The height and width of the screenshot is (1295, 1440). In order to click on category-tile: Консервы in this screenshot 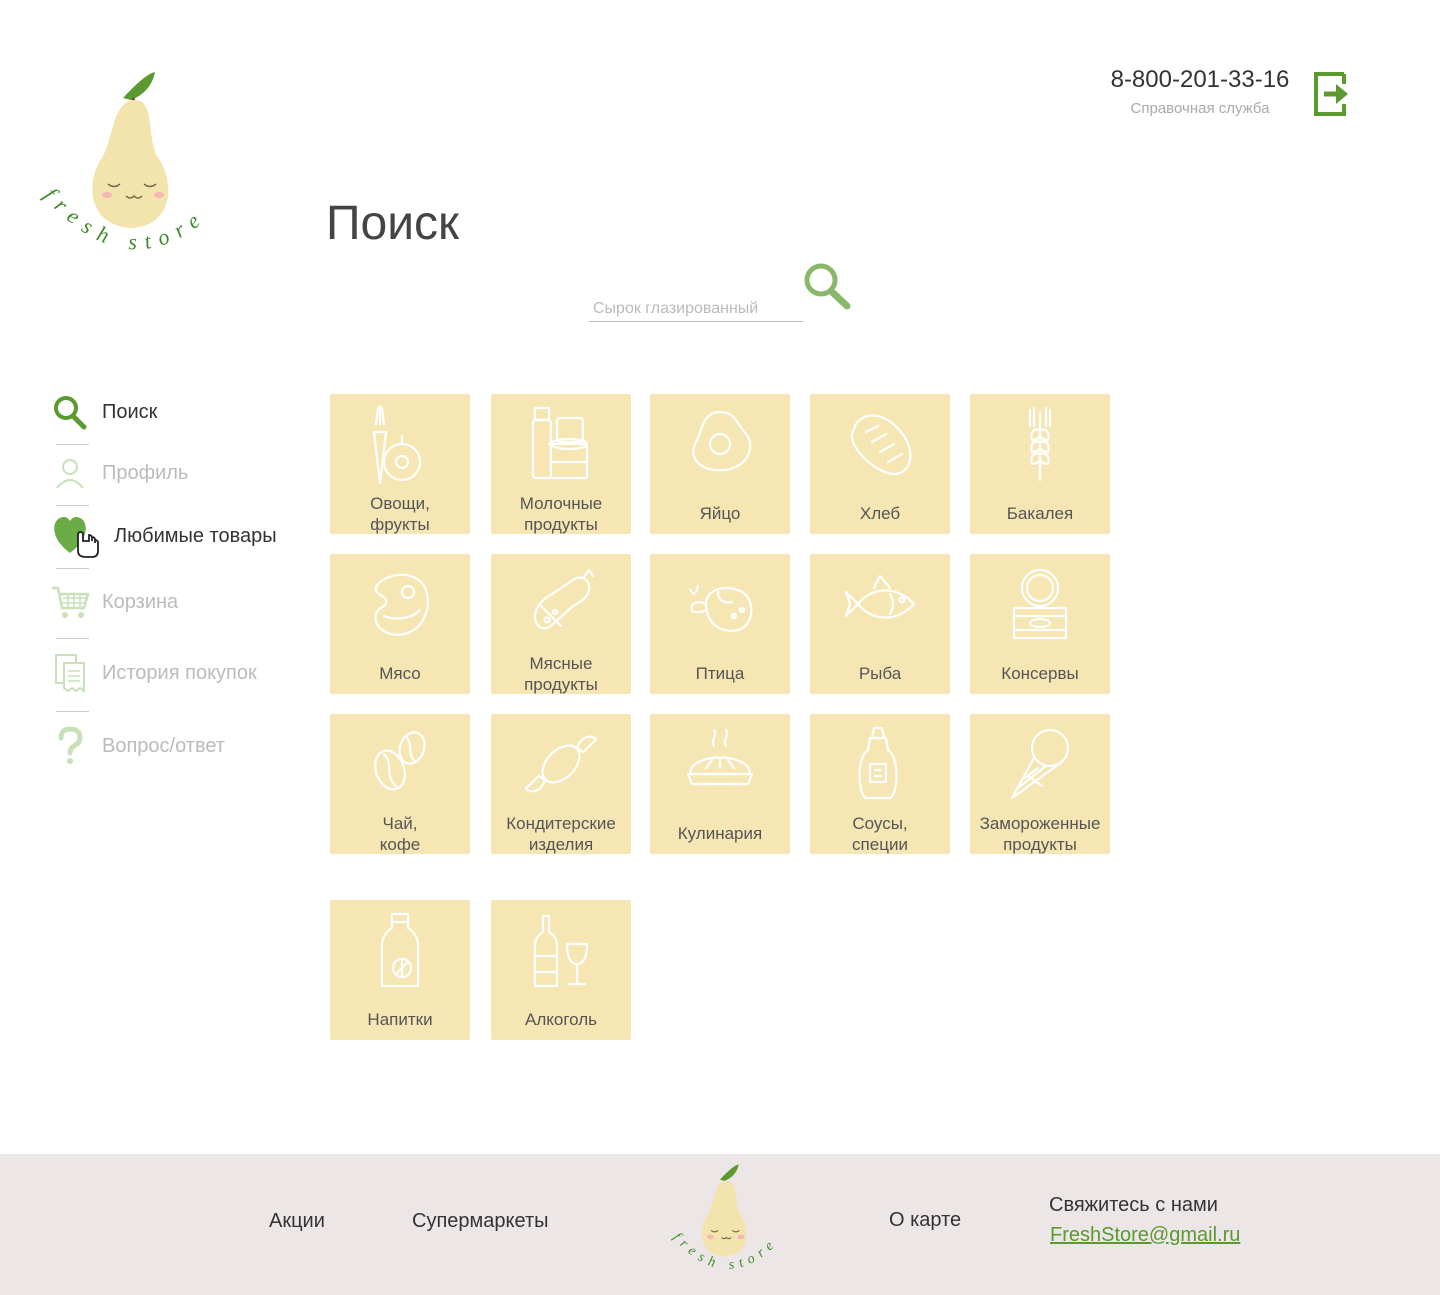, I will do `click(1040, 624)`.